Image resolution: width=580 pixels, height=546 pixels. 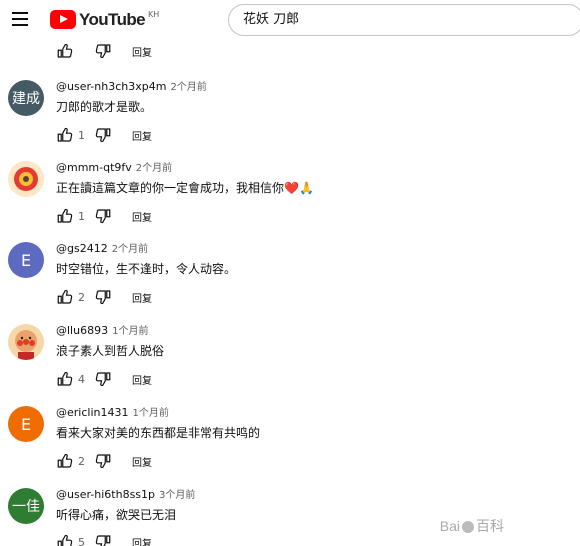 I want to click on comment-header: @llu6893 1个月前, so click(x=102, y=331).